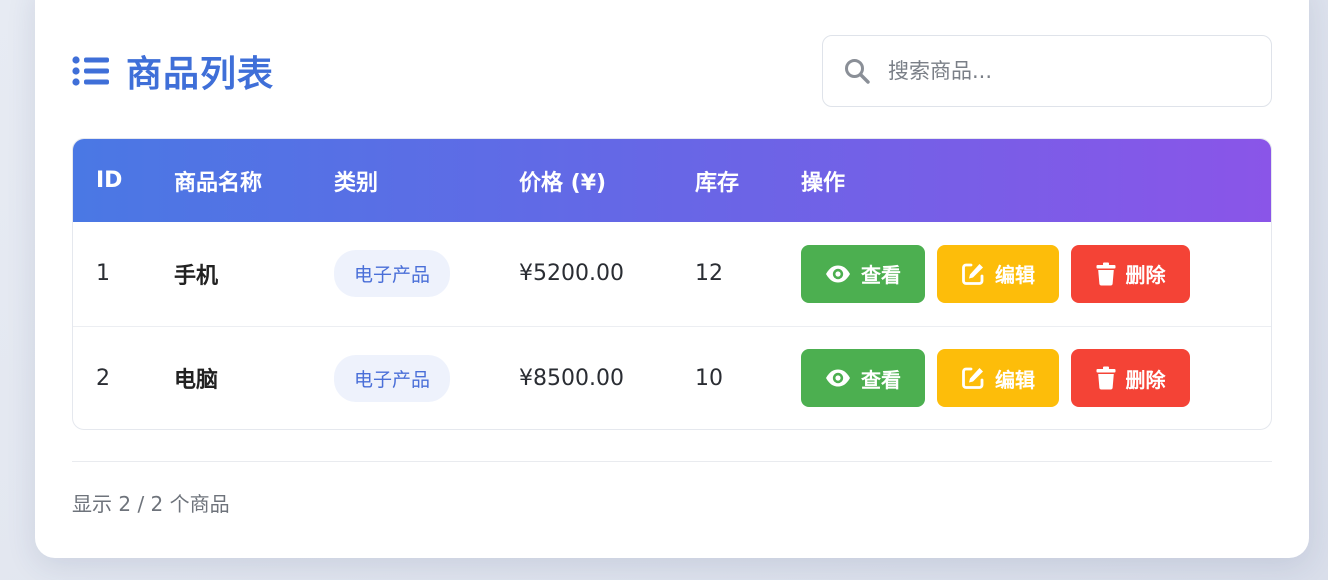 The height and width of the screenshot is (580, 1328). What do you see at coordinates (426, 180) in the screenshot?
I see `column-header-category: 类别` at bounding box center [426, 180].